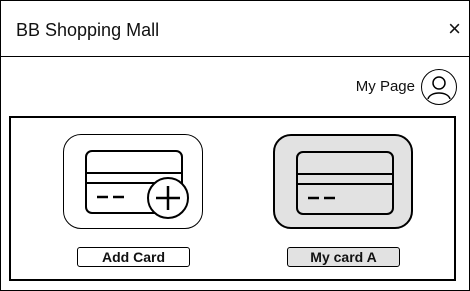 This screenshot has height=291, width=470. I want to click on my-page-label: My Page, so click(385, 86).